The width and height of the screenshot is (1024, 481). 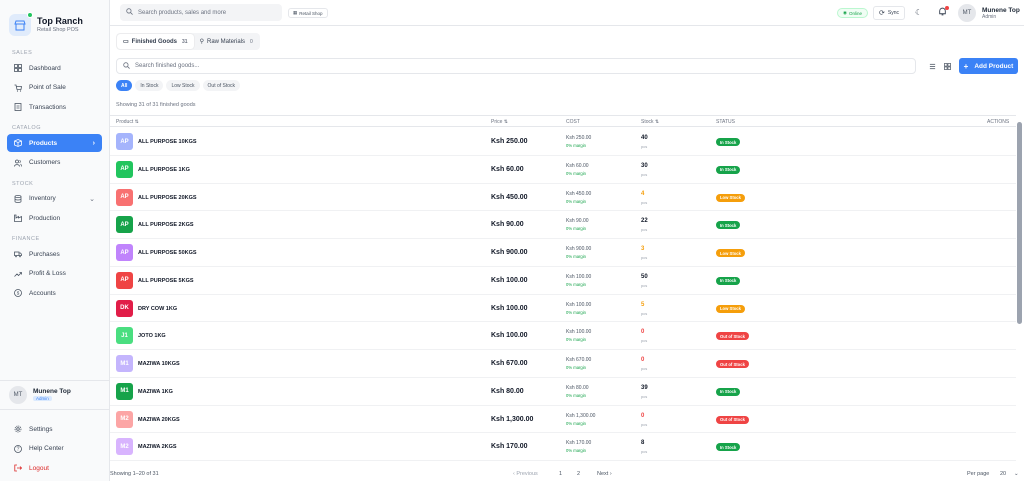 What do you see at coordinates (183, 85) in the screenshot?
I see `filter-low-stock: Low Stock` at bounding box center [183, 85].